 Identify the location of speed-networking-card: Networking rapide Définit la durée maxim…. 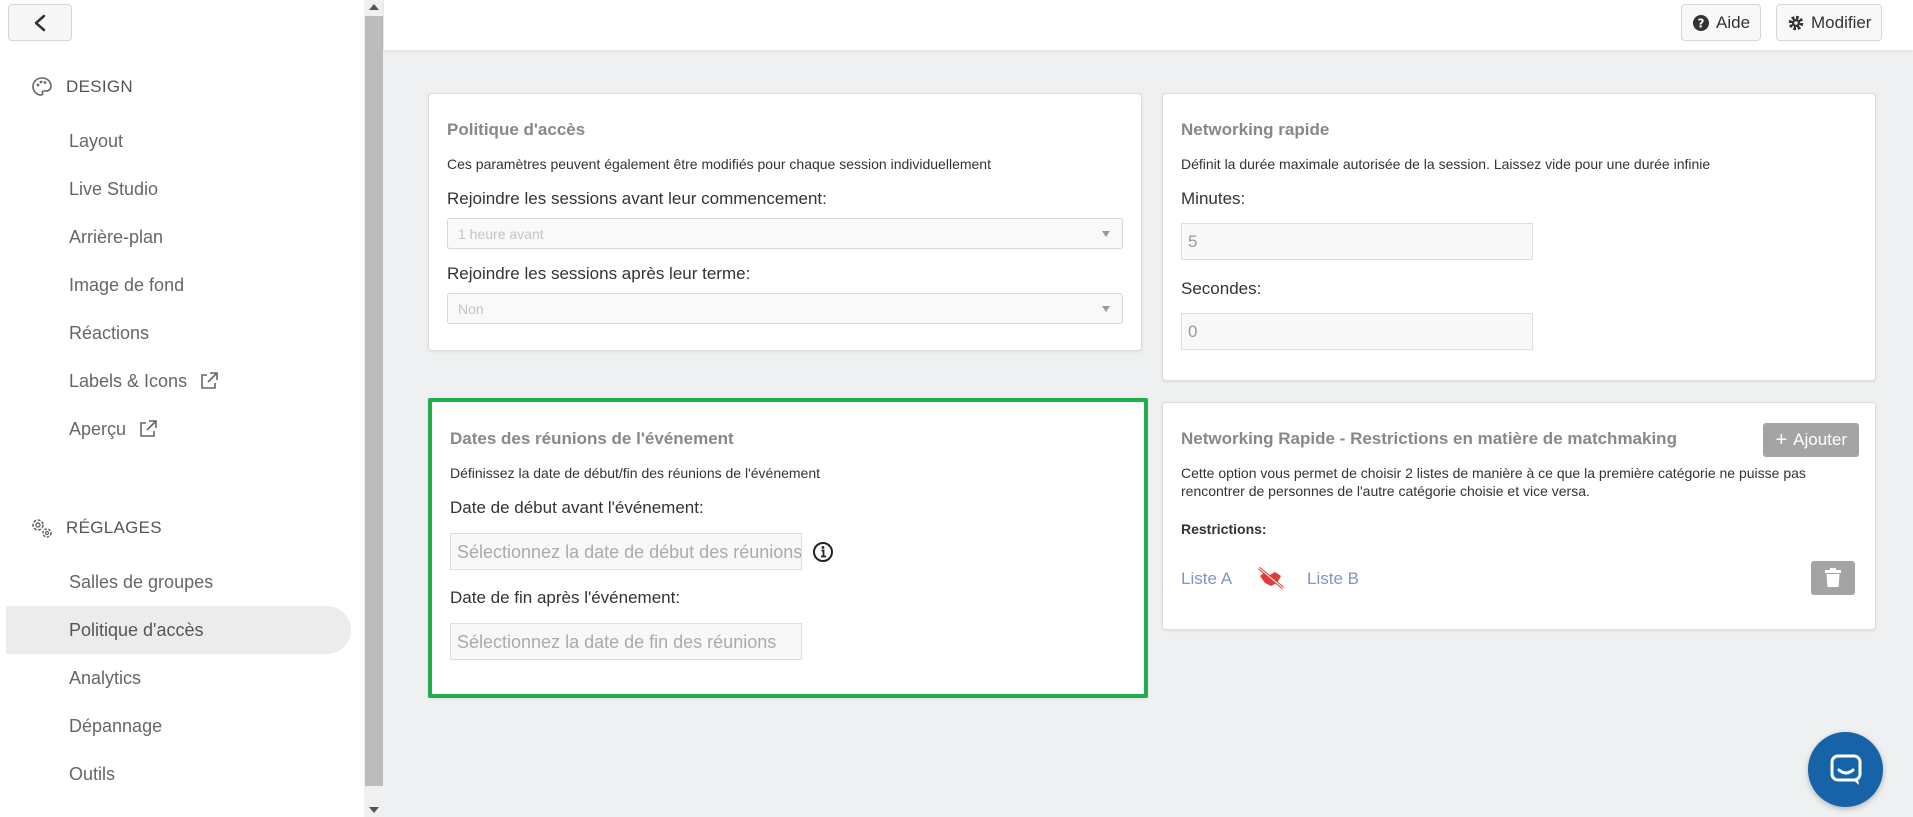
(1519, 237).